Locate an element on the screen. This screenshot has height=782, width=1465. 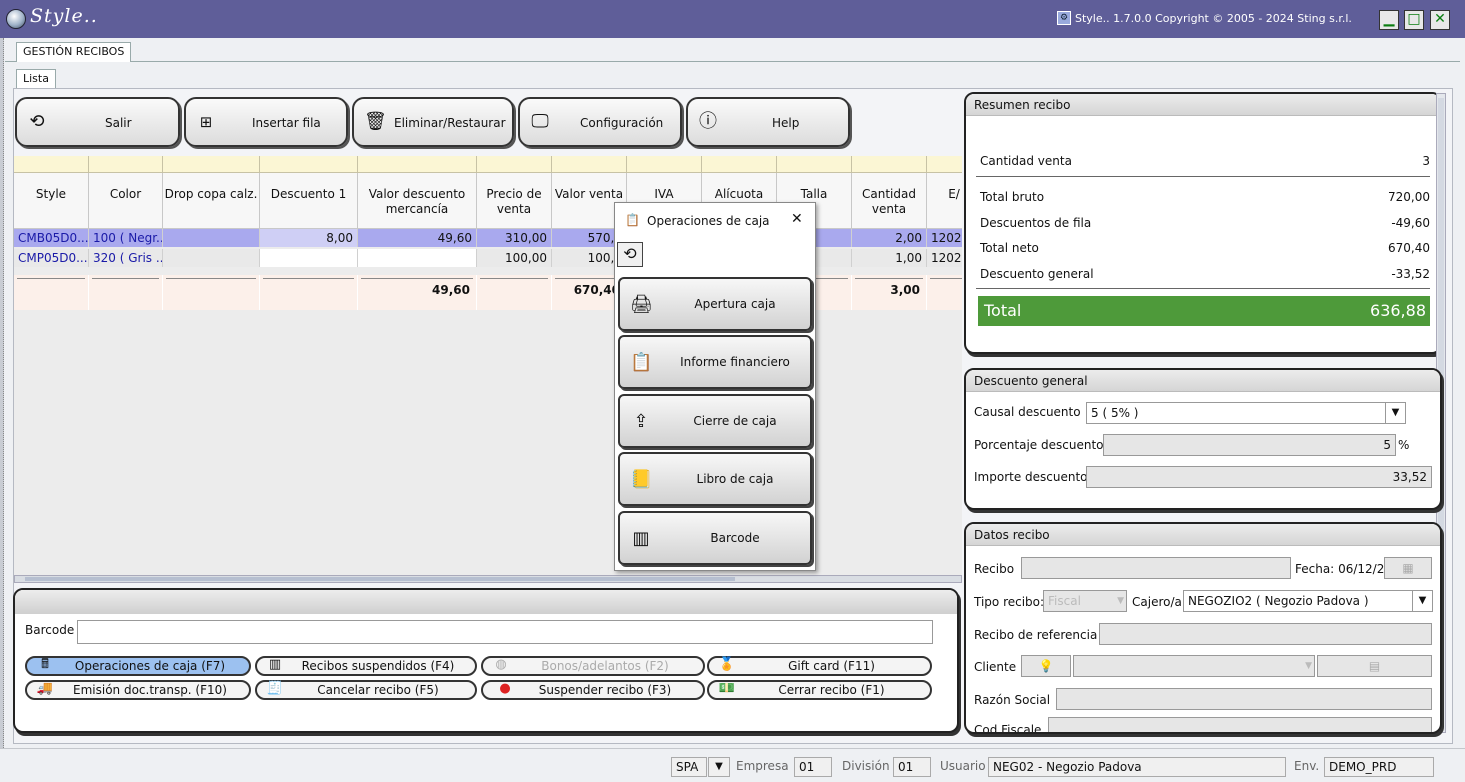
column-header: Descuento 1 is located at coordinates (309, 201).